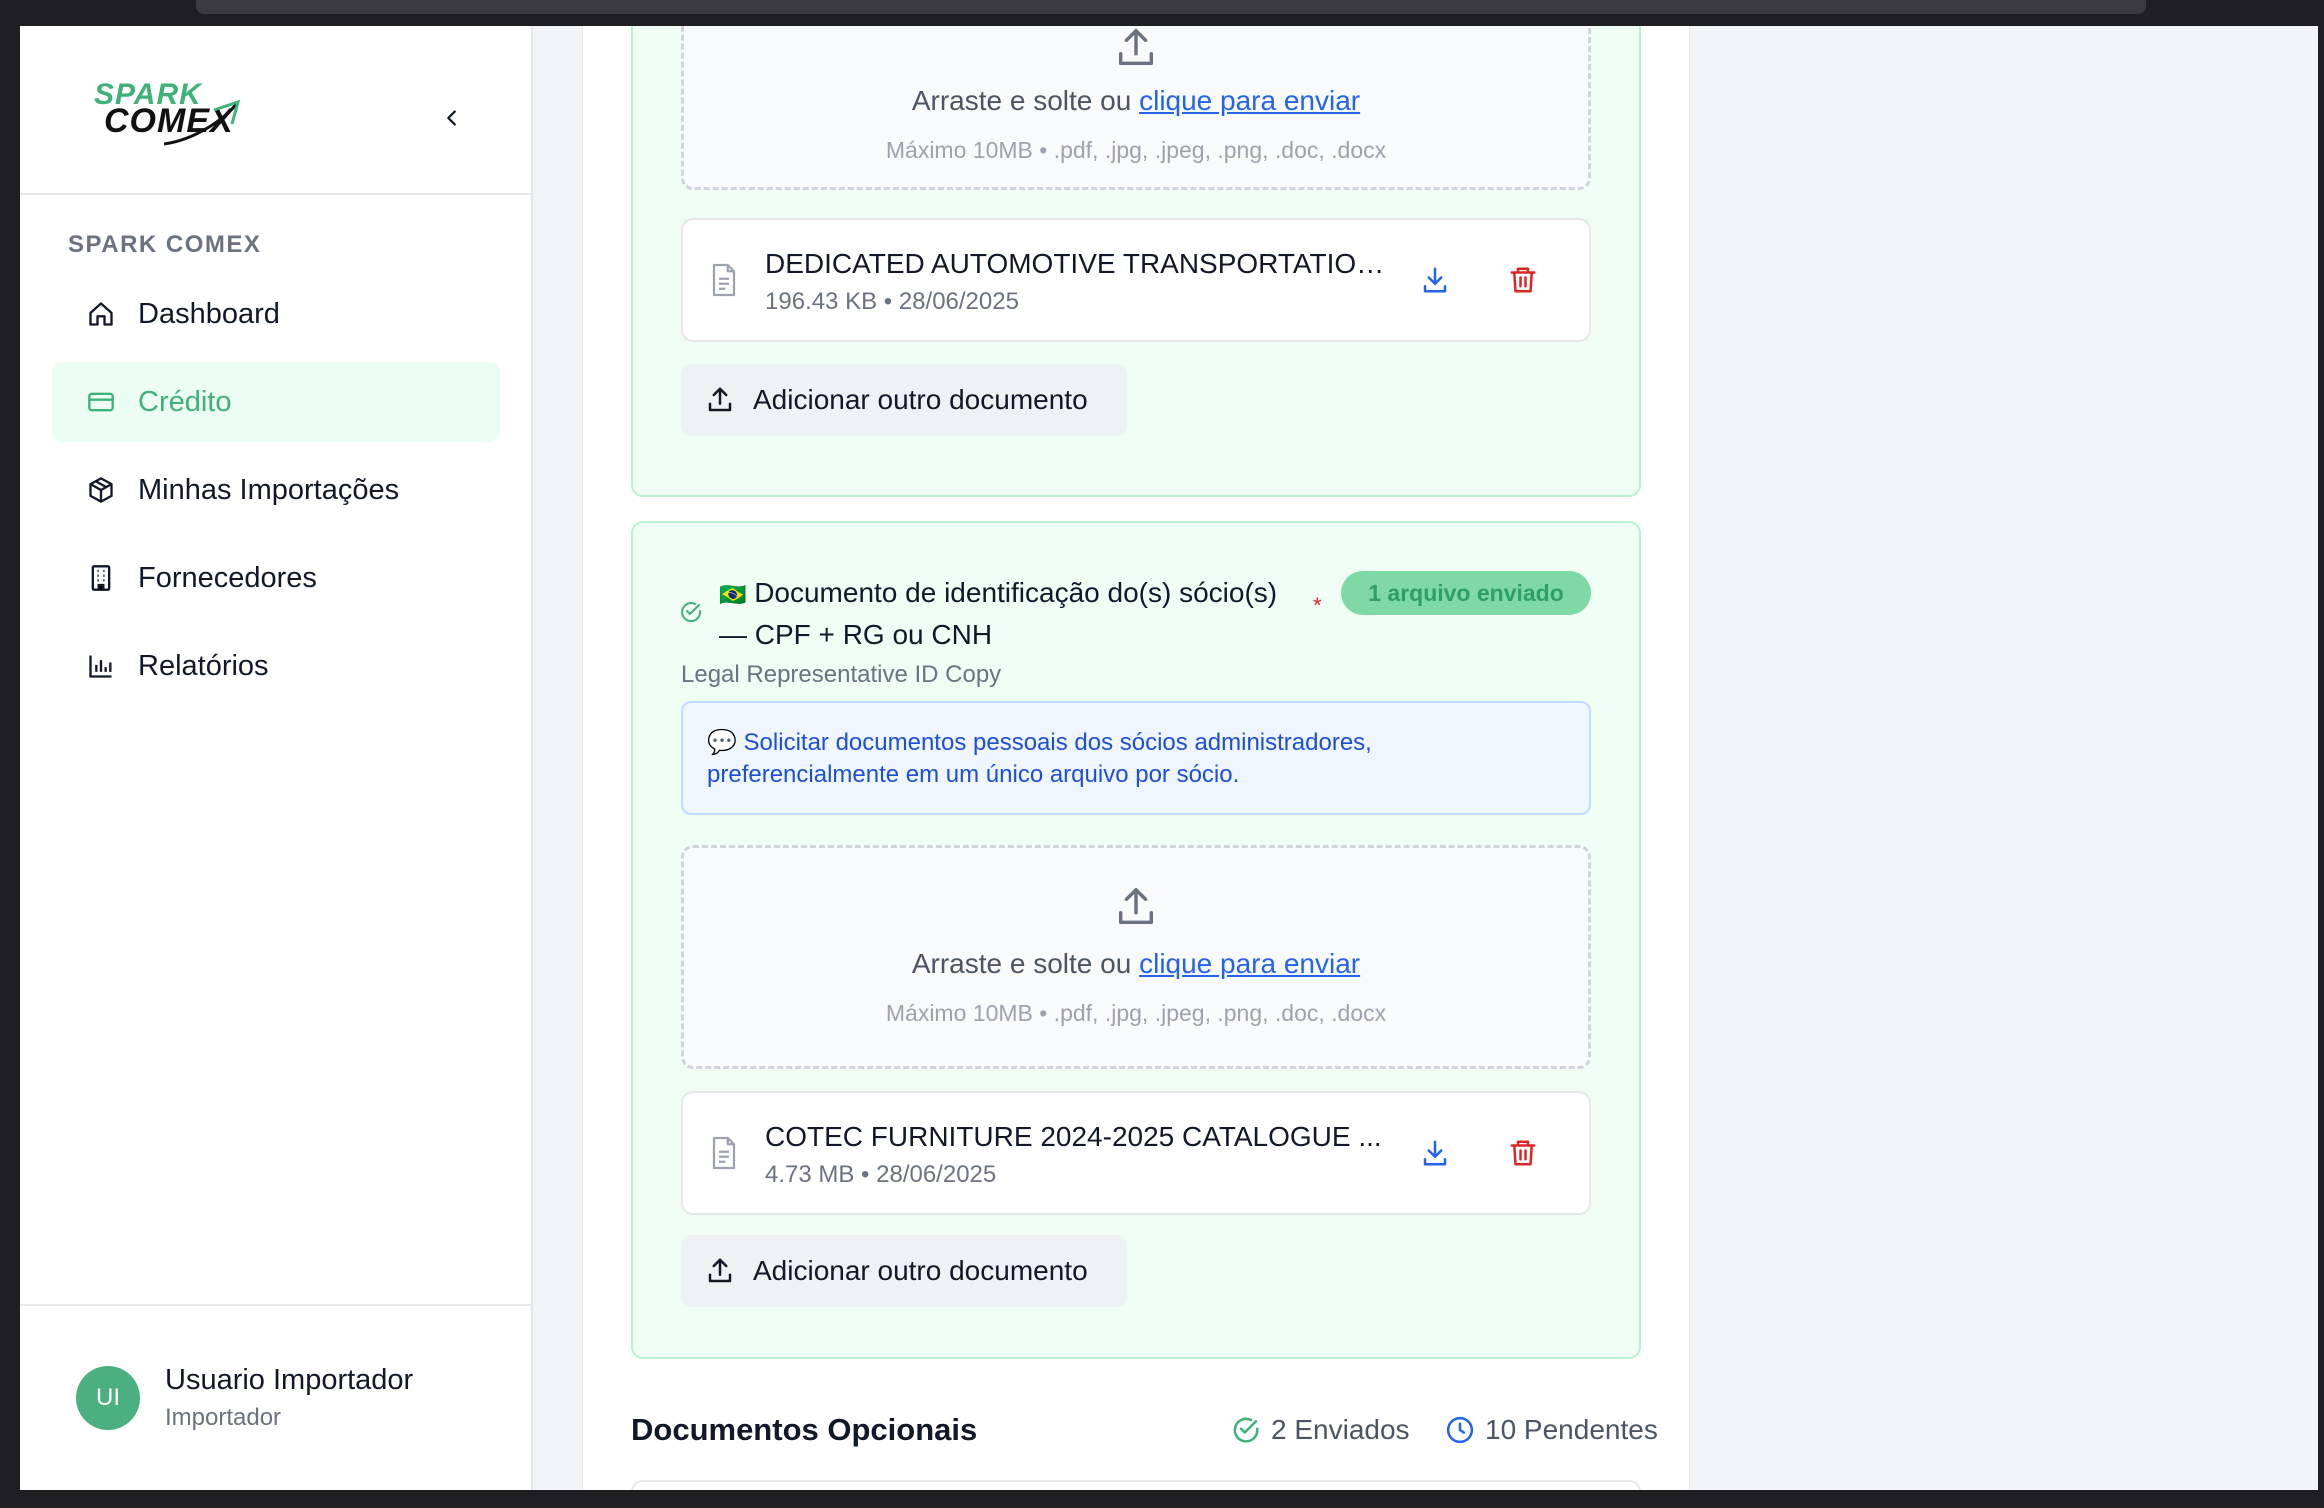 This screenshot has width=2324, height=1508. What do you see at coordinates (101, 490) in the screenshot?
I see `package-icon` at bounding box center [101, 490].